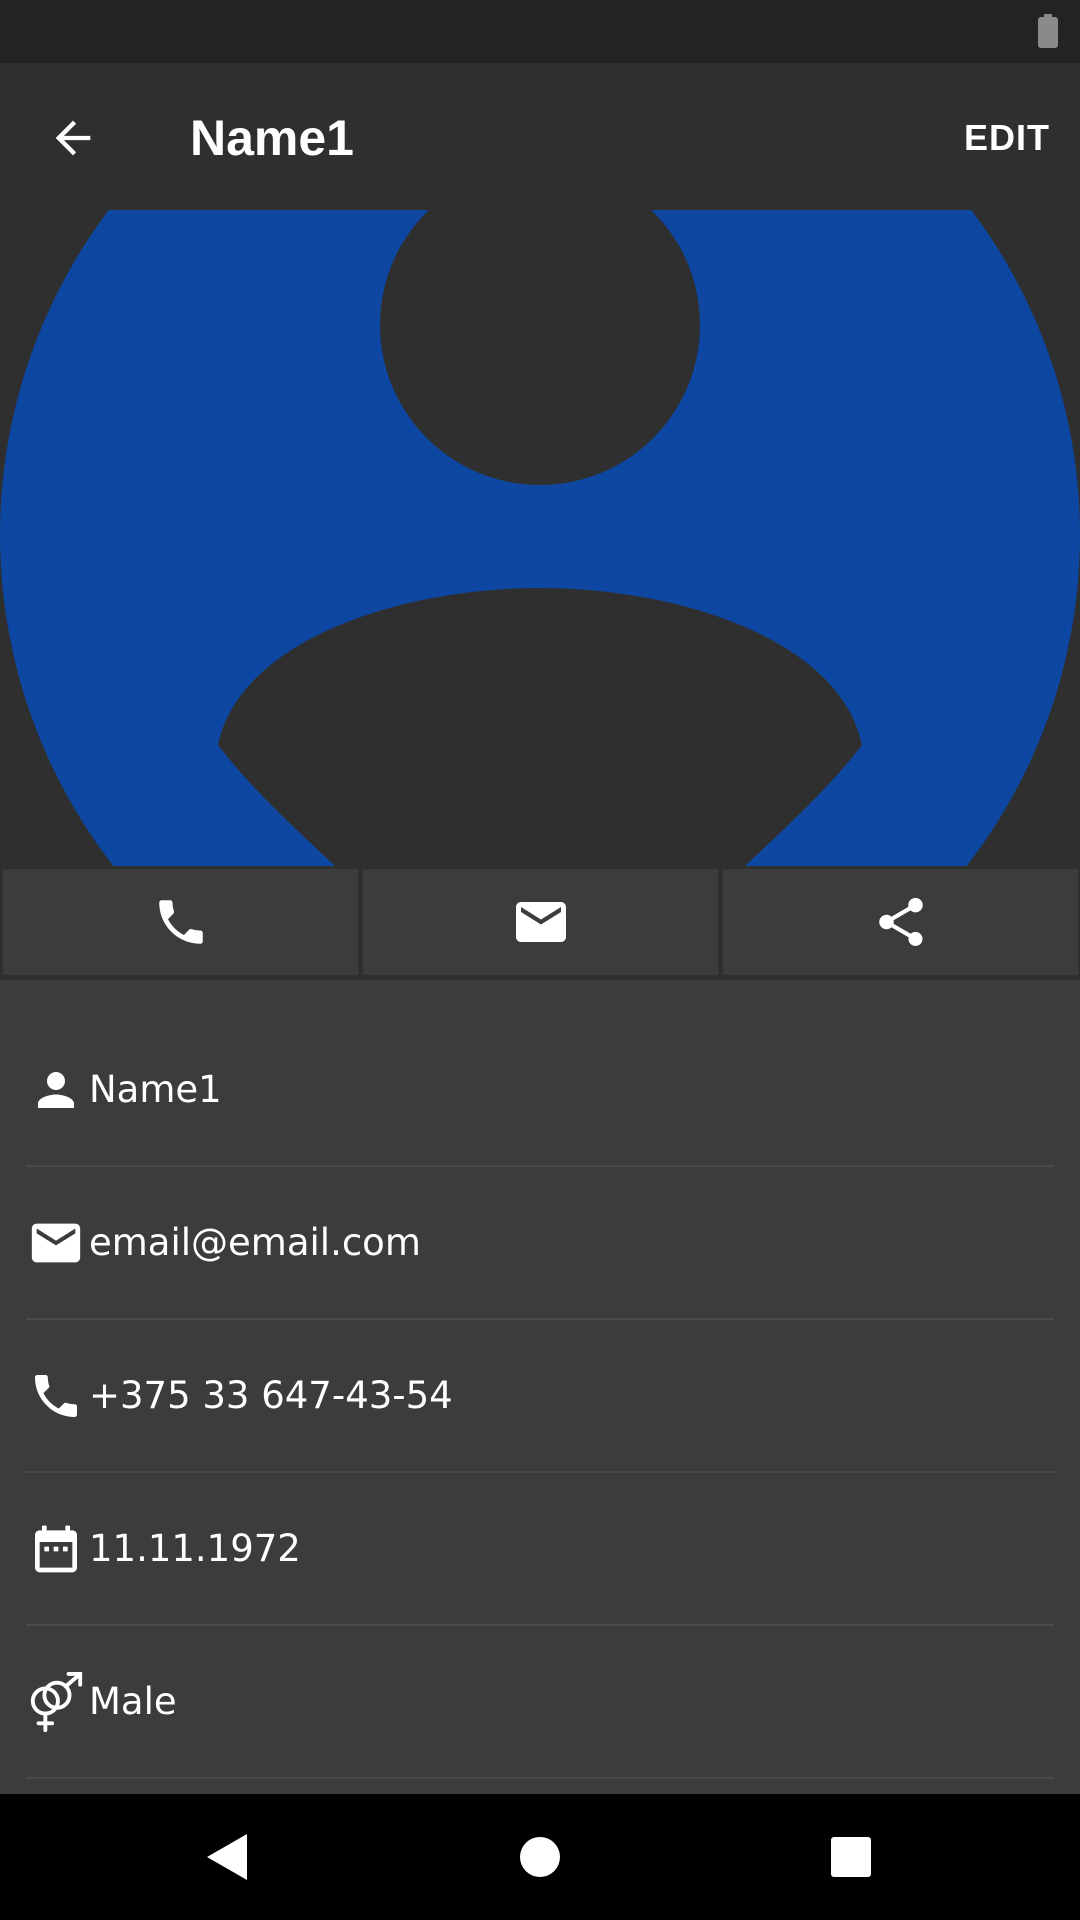 The width and height of the screenshot is (1080, 1920). What do you see at coordinates (540, 1702) in the screenshot?
I see `detail-row-gender: Male` at bounding box center [540, 1702].